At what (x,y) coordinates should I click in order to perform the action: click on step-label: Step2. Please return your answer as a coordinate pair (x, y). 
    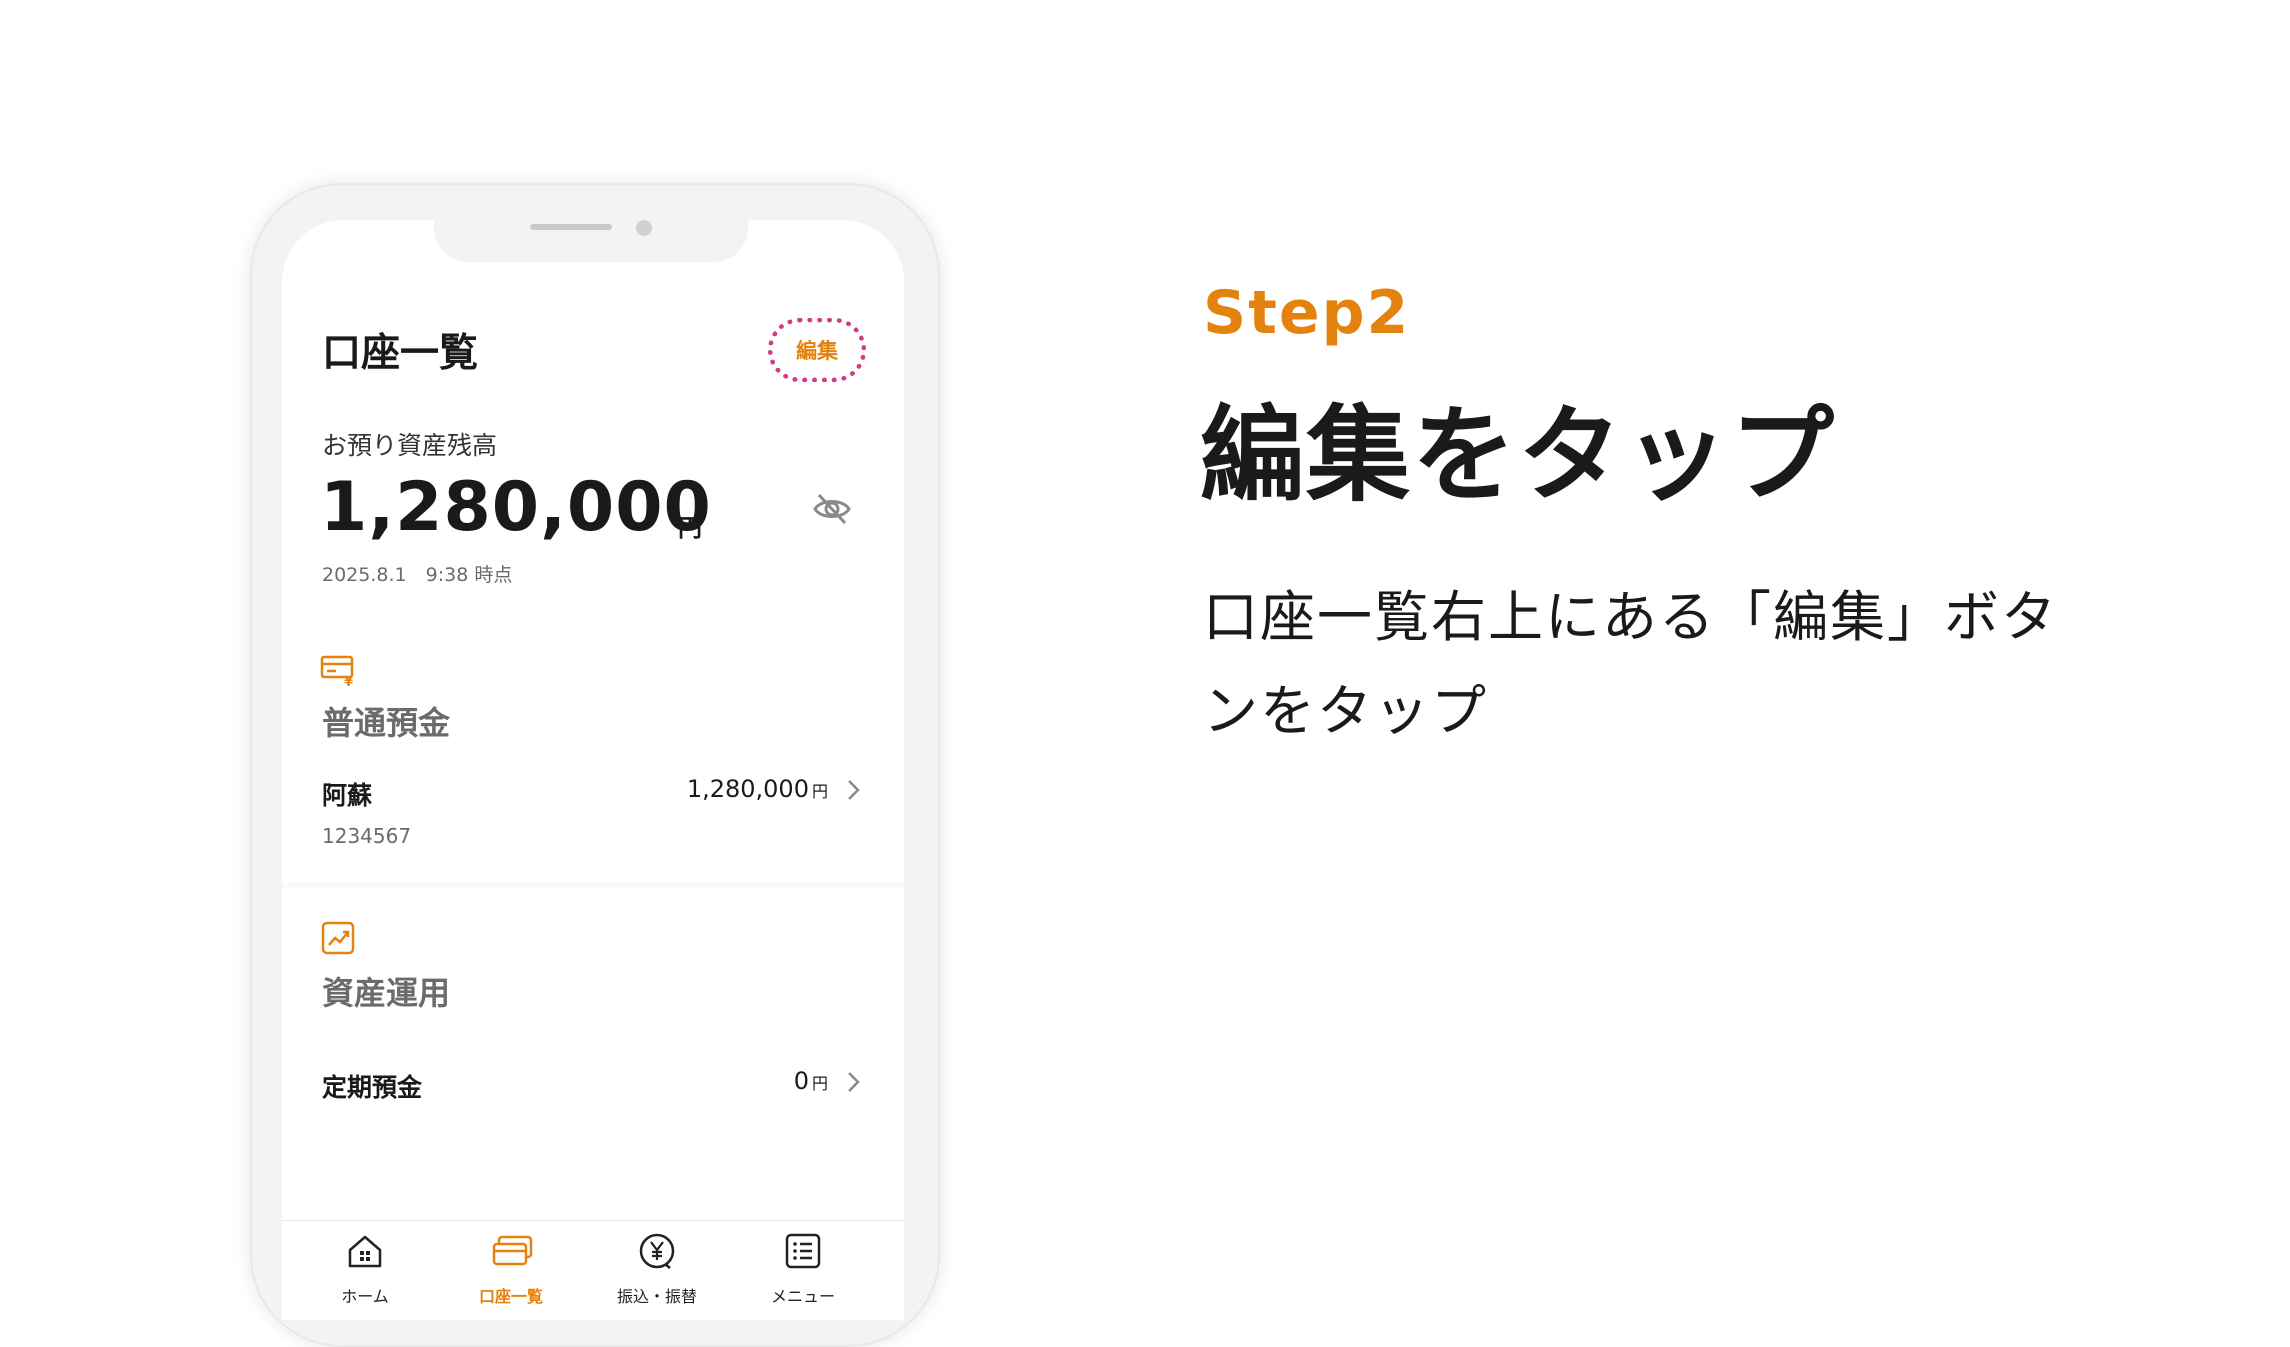
    Looking at the image, I should click on (1307, 313).